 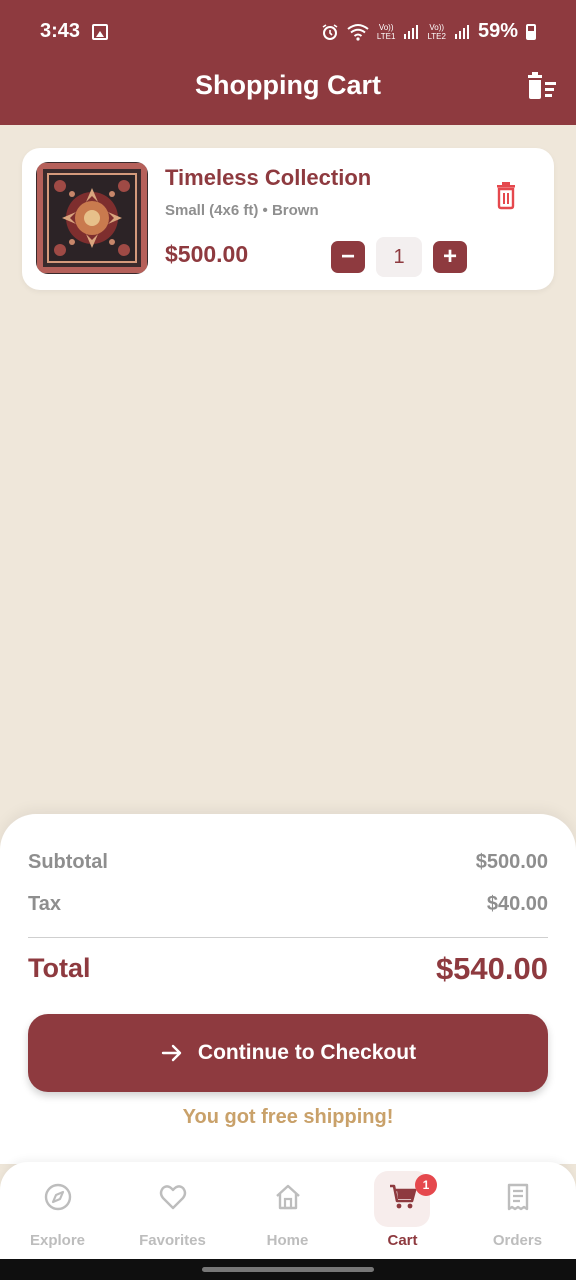 I want to click on battery-percent: 59%, so click(x=497, y=31).